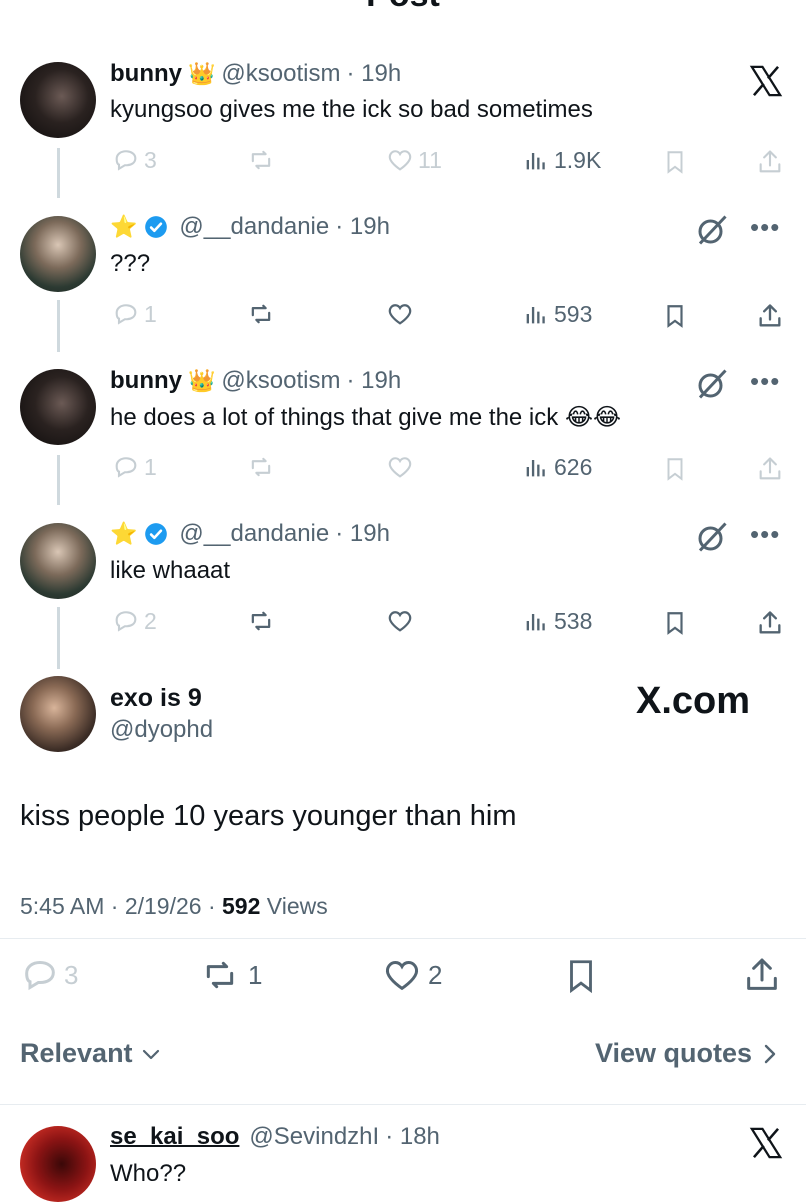  What do you see at coordinates (255, 974) in the screenshot?
I see `repost-count: 1` at bounding box center [255, 974].